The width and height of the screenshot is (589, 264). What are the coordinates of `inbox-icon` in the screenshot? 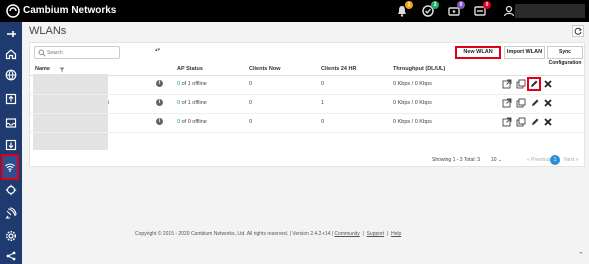 It's located at (11, 123).